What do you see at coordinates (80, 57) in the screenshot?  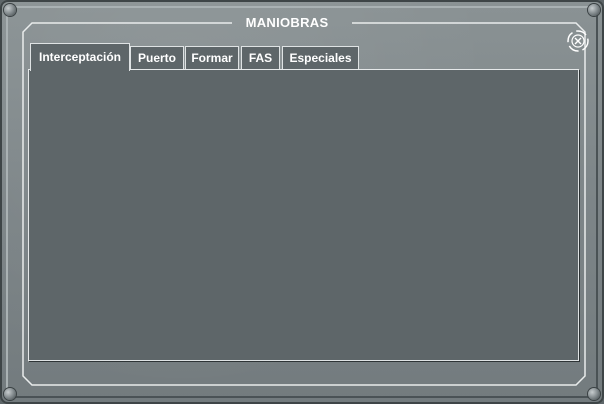 I see `tab-interceptacion: Interceptación` at bounding box center [80, 57].